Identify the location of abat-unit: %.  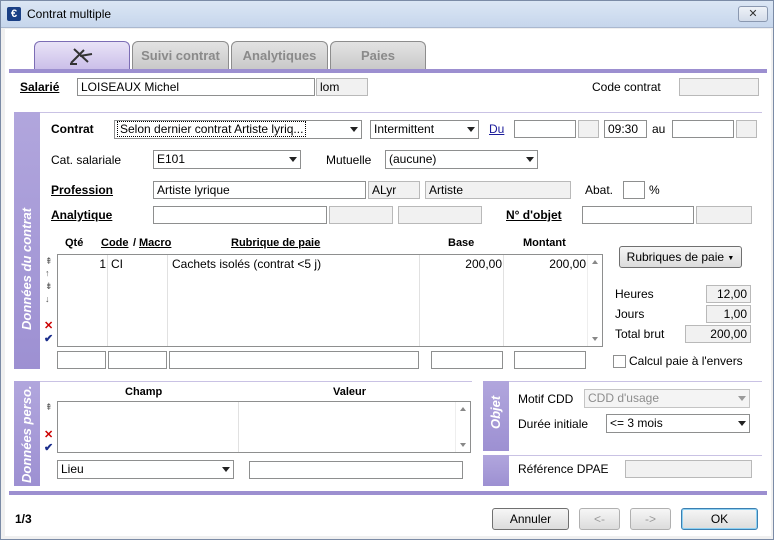
(654, 190).